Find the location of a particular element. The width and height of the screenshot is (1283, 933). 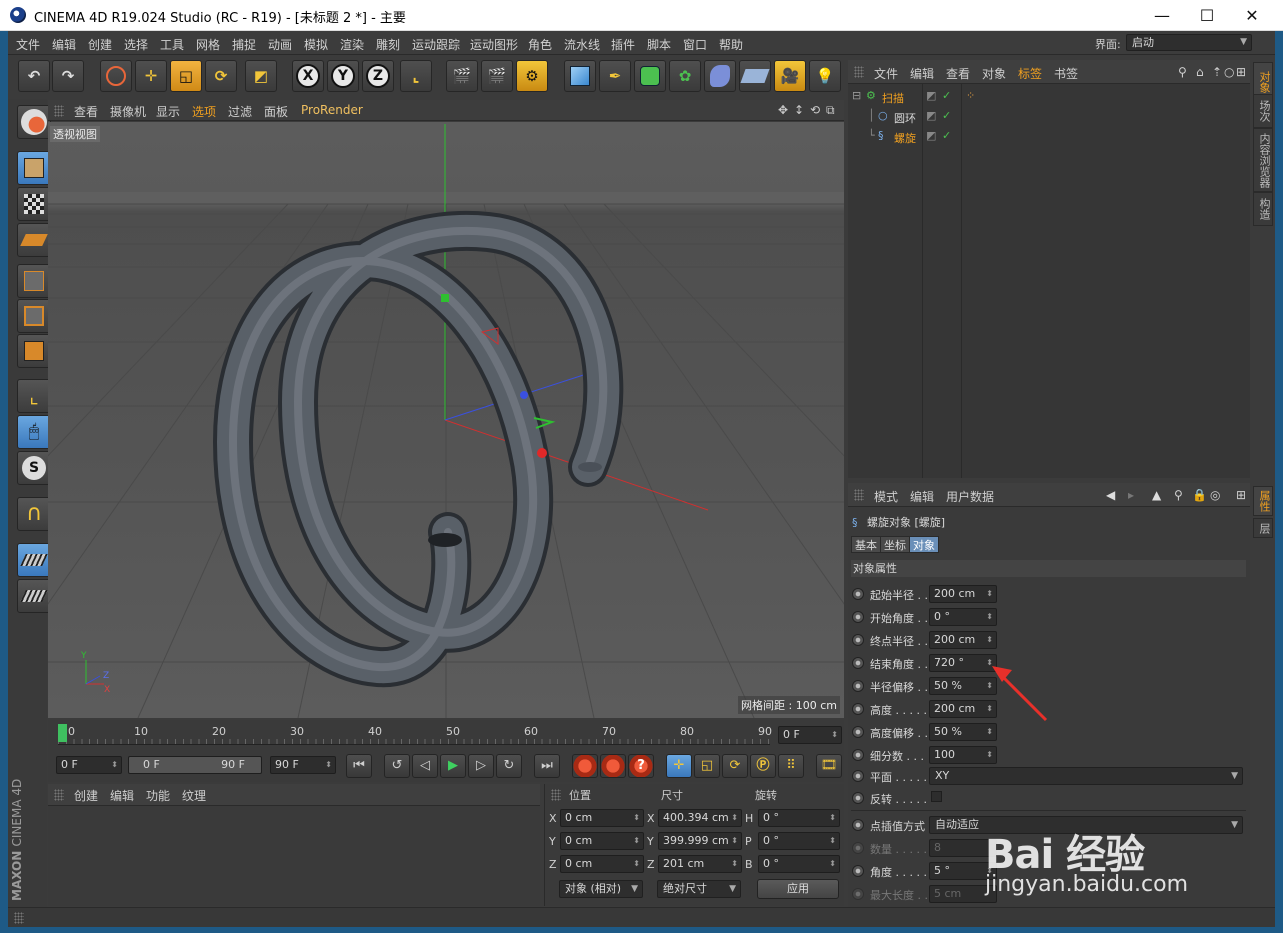

undo-button: ↶ is located at coordinates (34, 76).